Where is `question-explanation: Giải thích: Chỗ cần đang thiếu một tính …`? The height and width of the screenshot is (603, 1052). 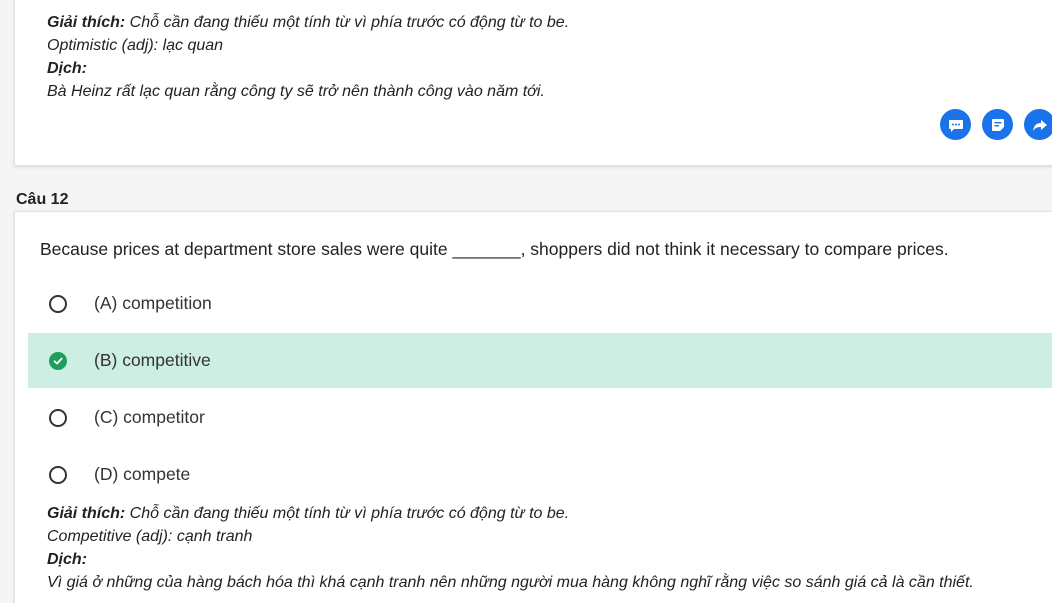 question-explanation: Giải thích: Chỗ cần đang thiếu một tính … is located at coordinates (510, 548).